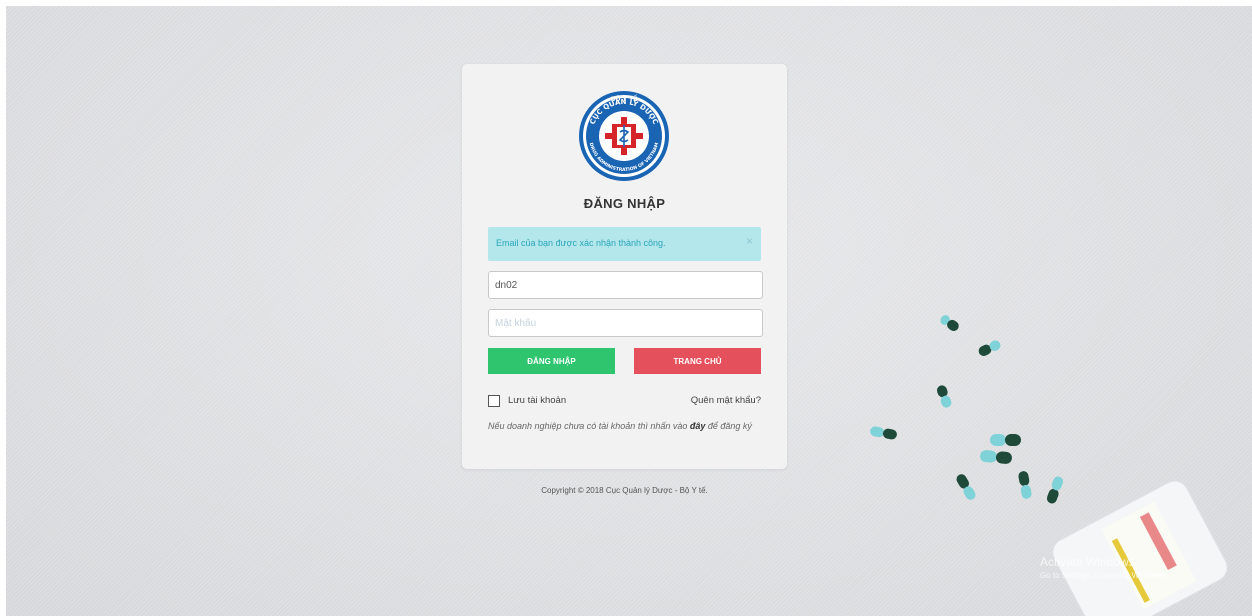 This screenshot has width=1252, height=616. What do you see at coordinates (1103, 575) in the screenshot?
I see `watermark-line2: Go to Settings to activate Windows.` at bounding box center [1103, 575].